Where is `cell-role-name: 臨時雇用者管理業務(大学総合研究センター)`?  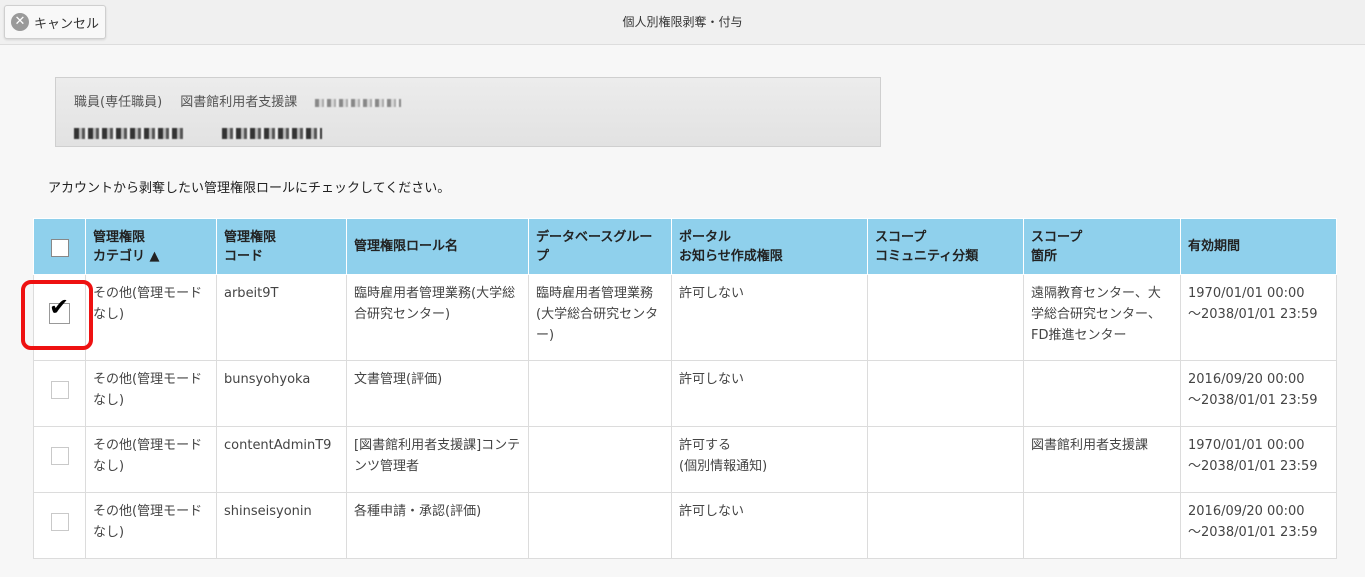
cell-role-name: 臨時雇用者管理業務(大学総合研究センター) is located at coordinates (437, 317).